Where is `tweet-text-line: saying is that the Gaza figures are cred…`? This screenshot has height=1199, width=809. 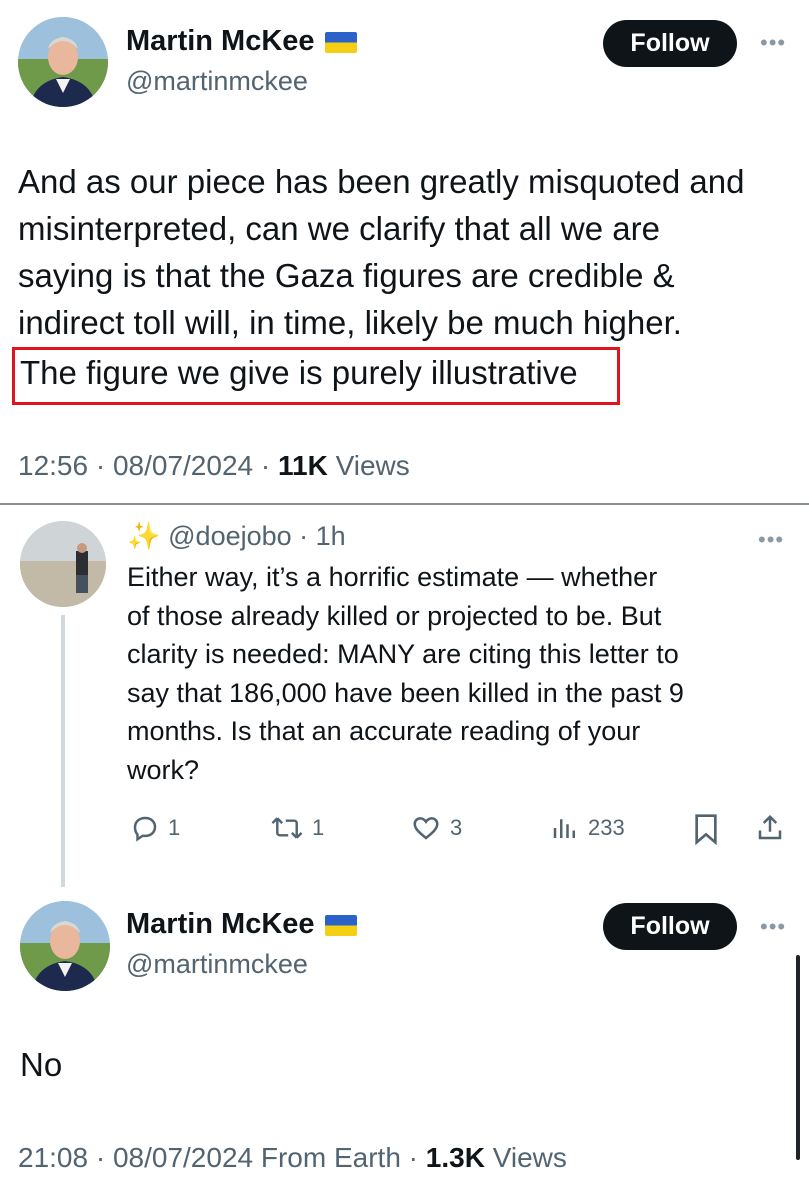 tweet-text-line: saying is that the Gaza figures are cred… is located at coordinates (346, 275).